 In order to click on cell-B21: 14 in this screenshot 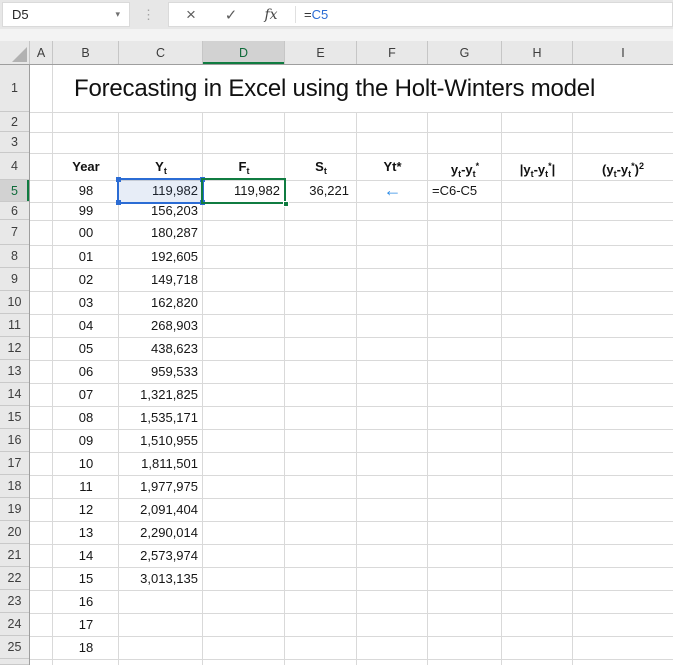, I will do `click(86, 555)`.